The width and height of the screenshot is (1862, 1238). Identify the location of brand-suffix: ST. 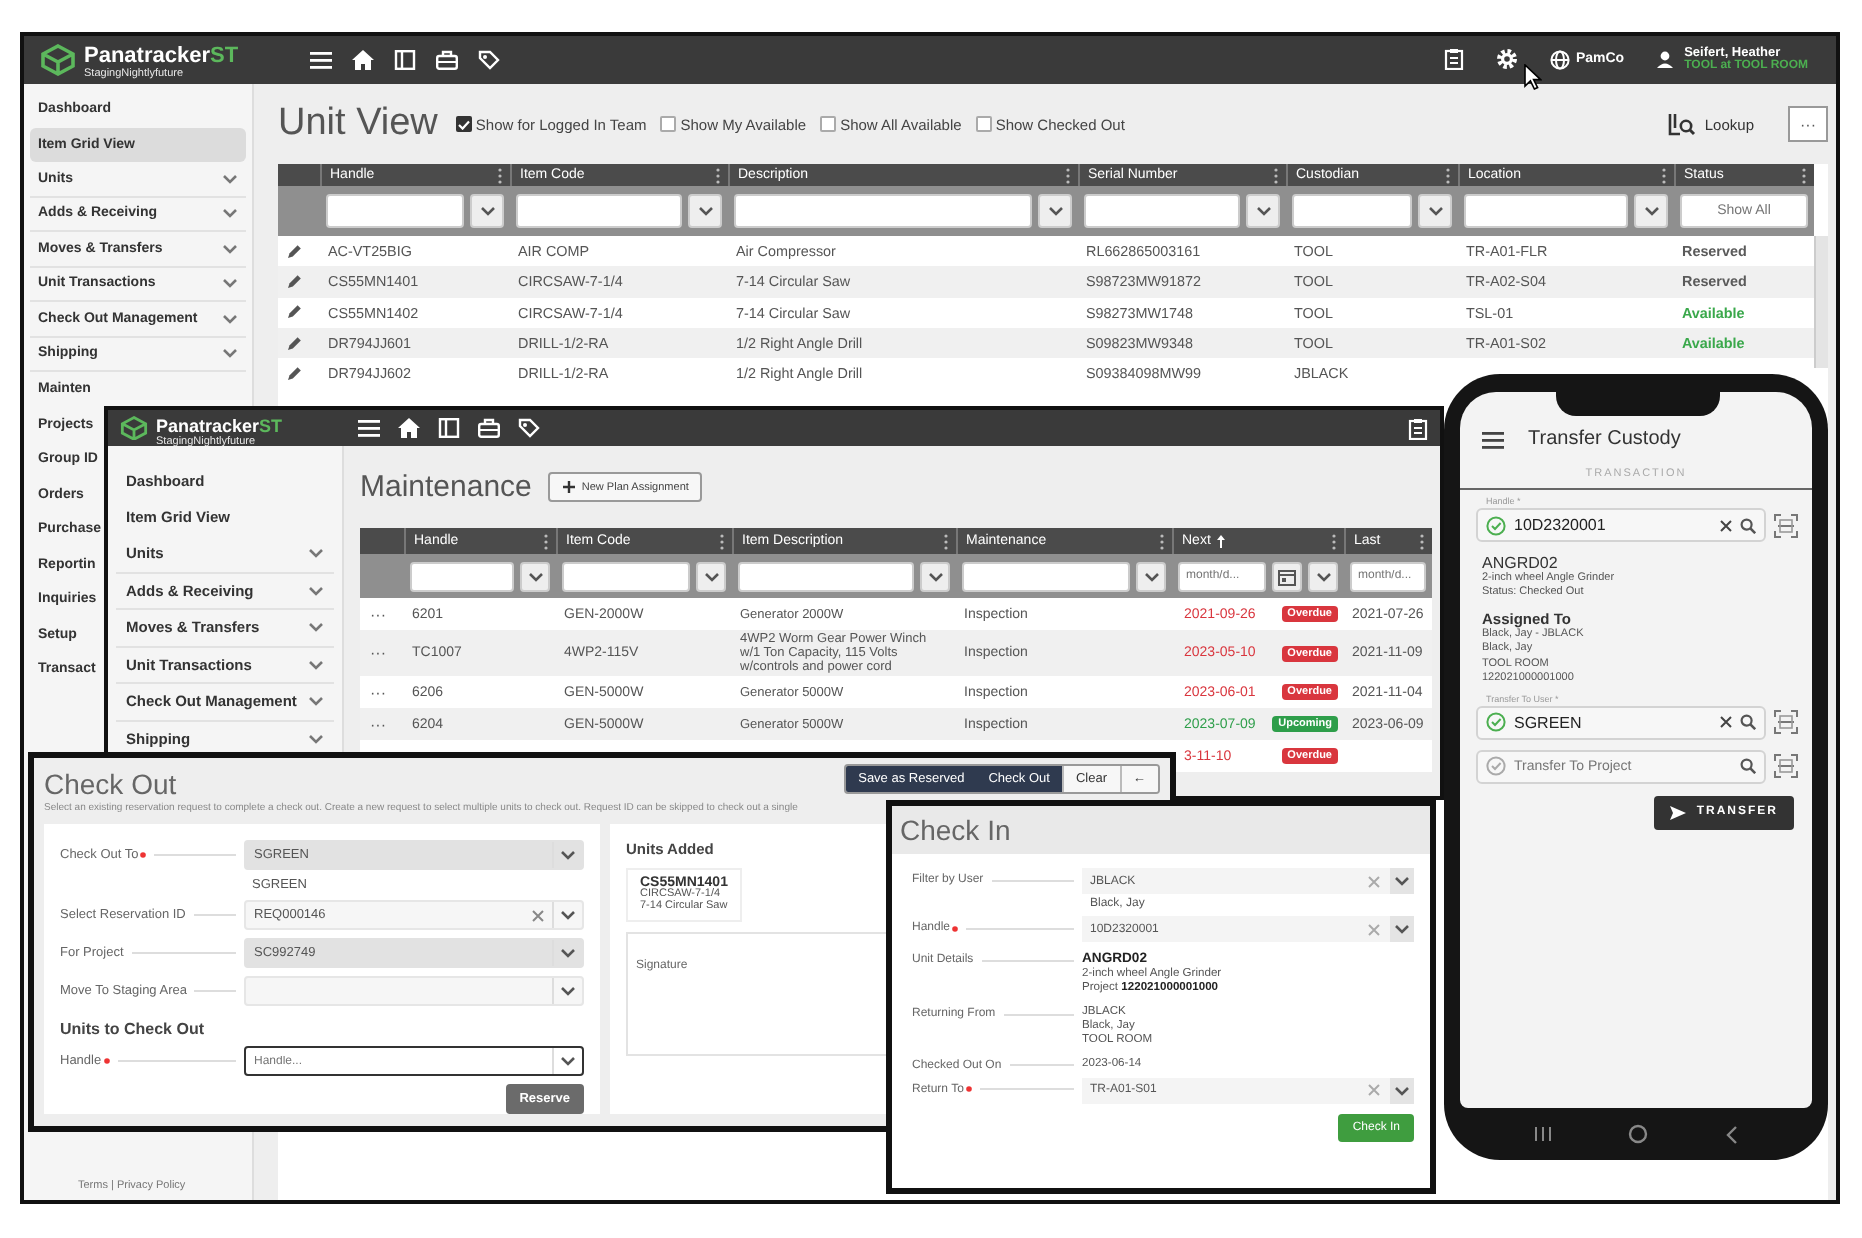
(224, 56).